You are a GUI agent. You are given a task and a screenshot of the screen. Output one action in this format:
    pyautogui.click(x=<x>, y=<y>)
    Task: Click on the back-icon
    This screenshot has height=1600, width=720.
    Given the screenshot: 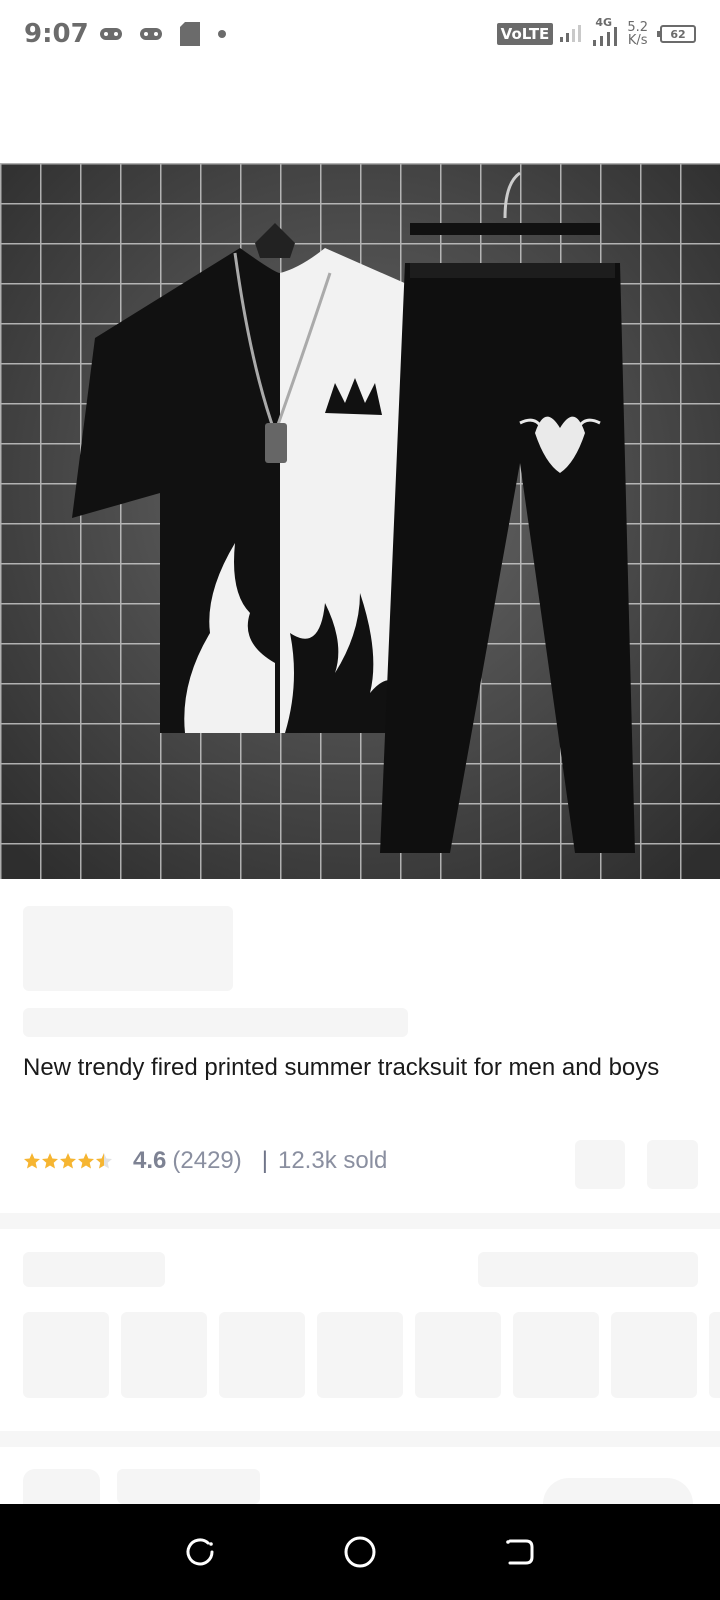 What is the action you would take?
    pyautogui.click(x=520, y=1552)
    